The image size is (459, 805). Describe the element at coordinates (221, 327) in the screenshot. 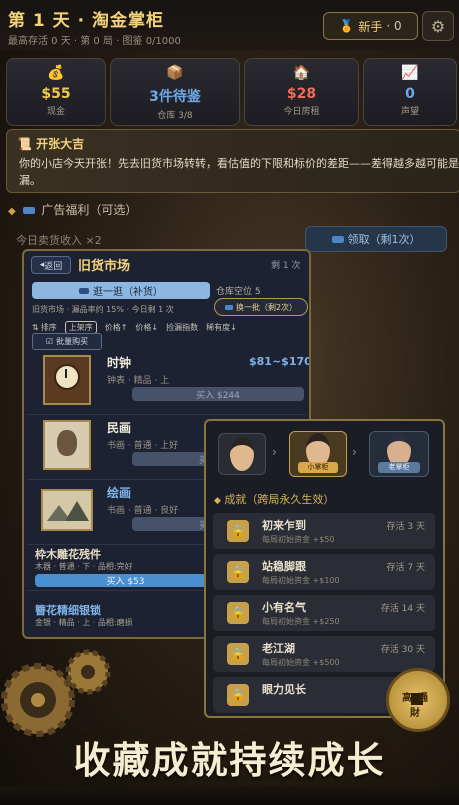

I see `sort-option-rarity: 稀有度↓` at that location.